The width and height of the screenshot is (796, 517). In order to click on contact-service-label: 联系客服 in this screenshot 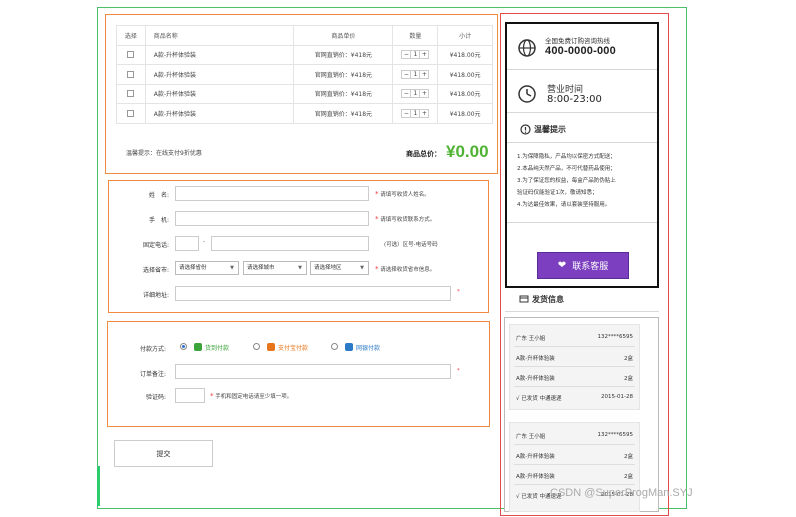, I will do `click(590, 267)`.